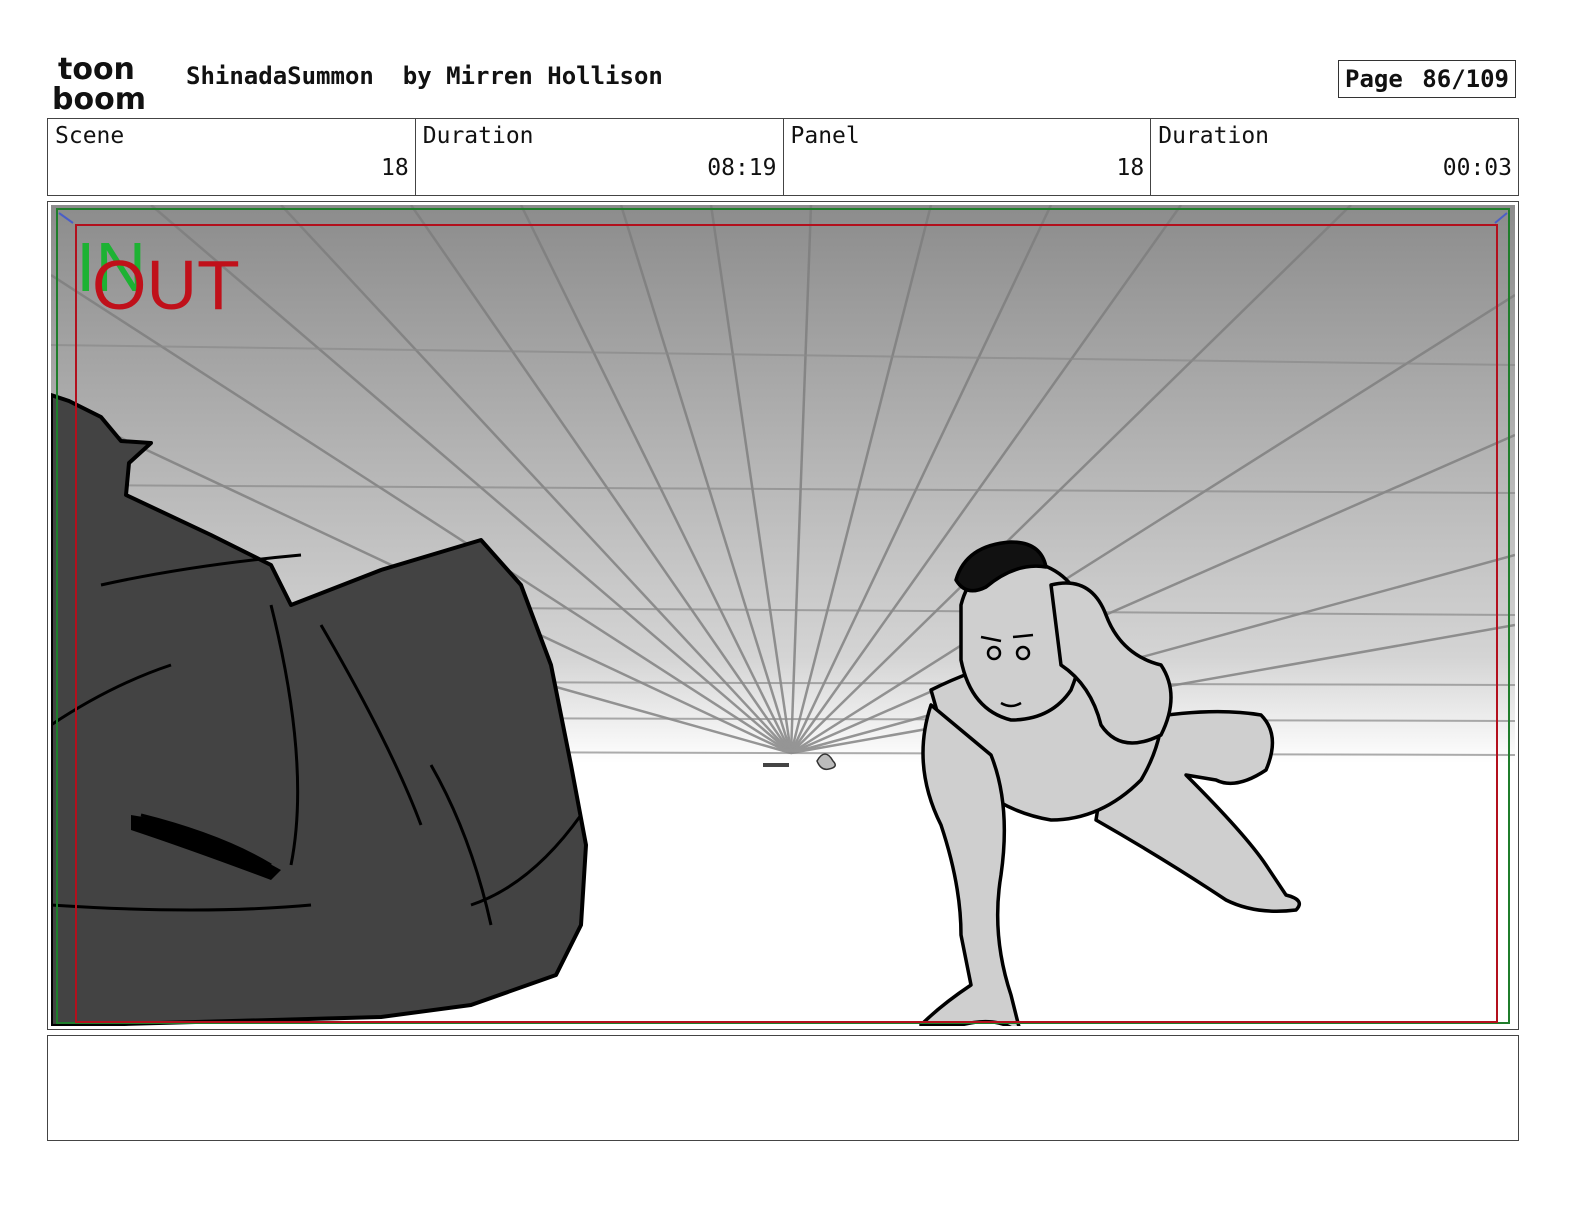 The image size is (1584, 1224). What do you see at coordinates (1477, 168) in the screenshot?
I see `panel-duration-value: 00:03` at bounding box center [1477, 168].